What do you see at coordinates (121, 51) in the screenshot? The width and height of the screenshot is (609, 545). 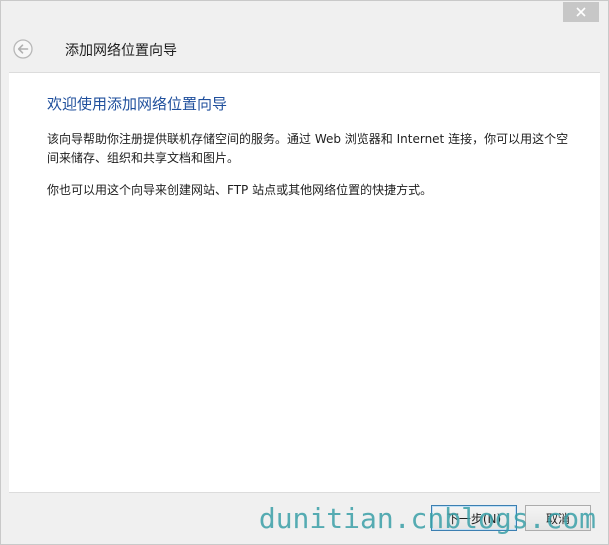 I see `wizard-title: 添加网络位置向导` at bounding box center [121, 51].